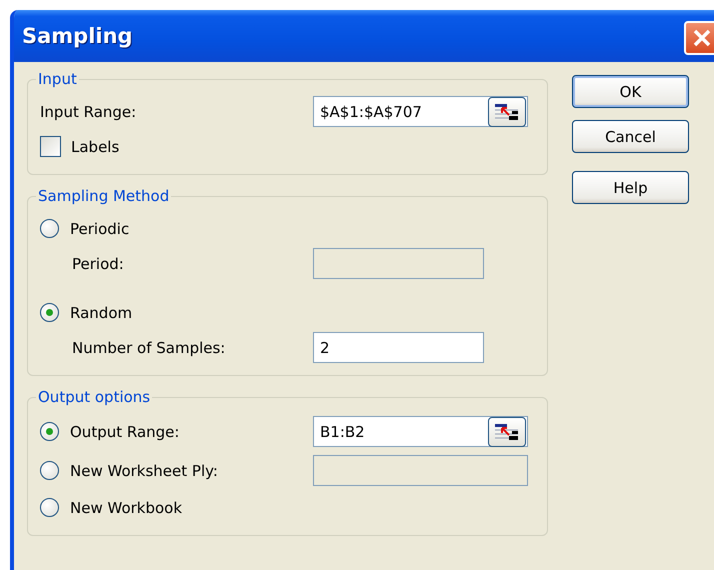 The height and width of the screenshot is (570, 714). Describe the element at coordinates (50, 146) in the screenshot. I see `checkbox` at that location.